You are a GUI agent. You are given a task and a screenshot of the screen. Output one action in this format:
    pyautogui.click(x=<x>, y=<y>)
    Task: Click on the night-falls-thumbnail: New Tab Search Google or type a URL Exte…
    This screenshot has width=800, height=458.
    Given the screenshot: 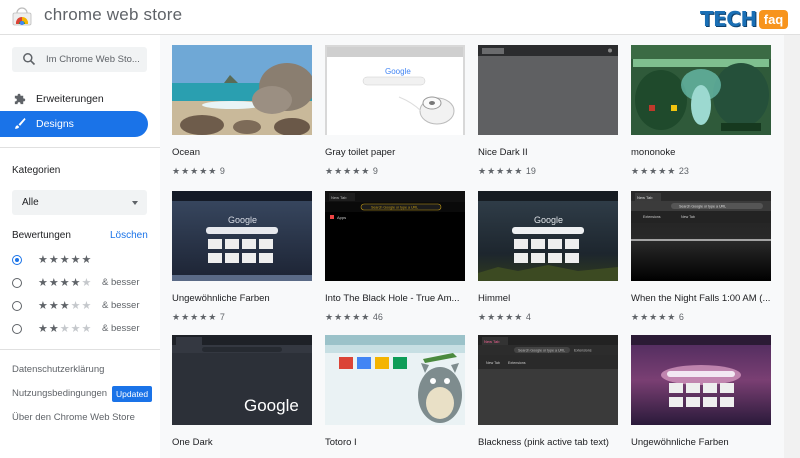 What is the action you would take?
    pyautogui.click(x=701, y=236)
    